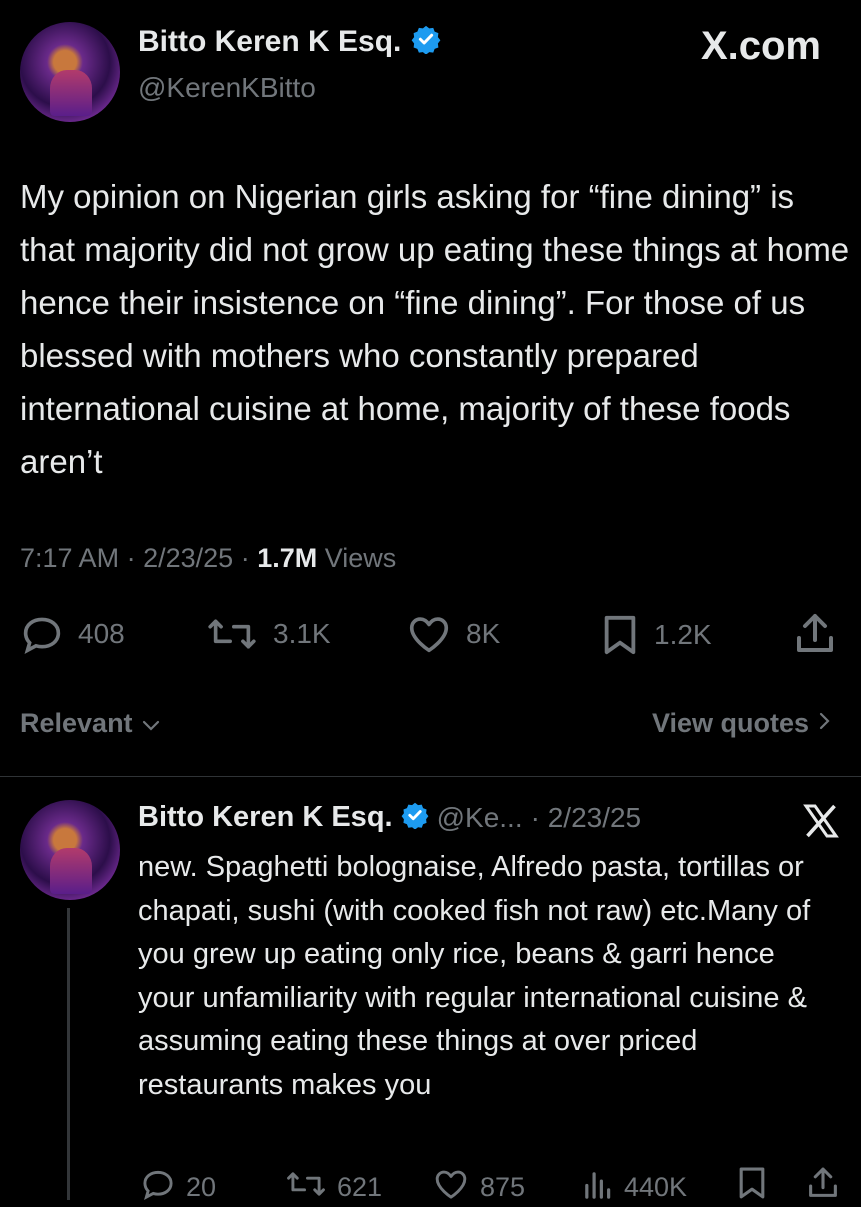  What do you see at coordinates (76, 723) in the screenshot?
I see `sort-label: Relevant` at bounding box center [76, 723].